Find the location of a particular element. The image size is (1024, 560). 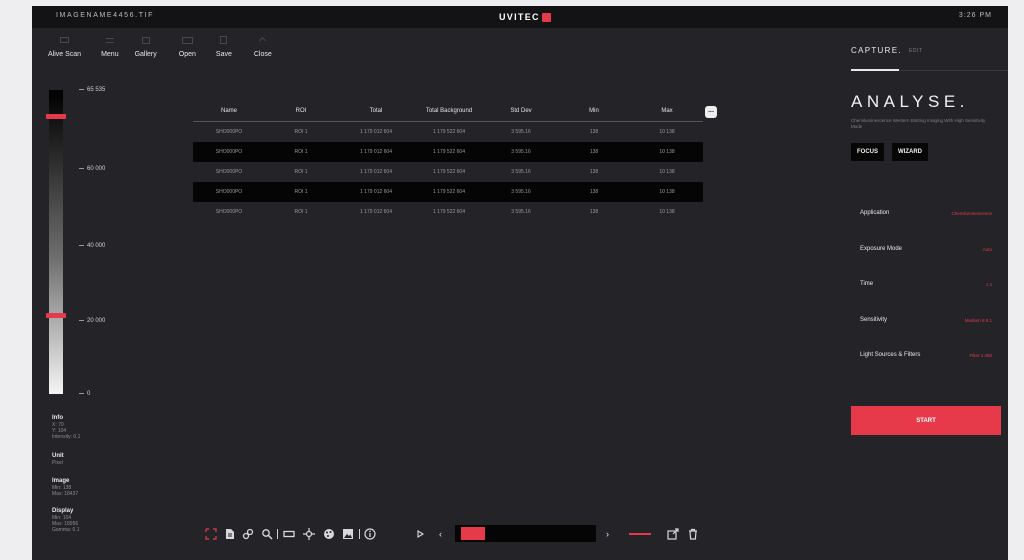

save-button: Save is located at coordinates (224, 51).